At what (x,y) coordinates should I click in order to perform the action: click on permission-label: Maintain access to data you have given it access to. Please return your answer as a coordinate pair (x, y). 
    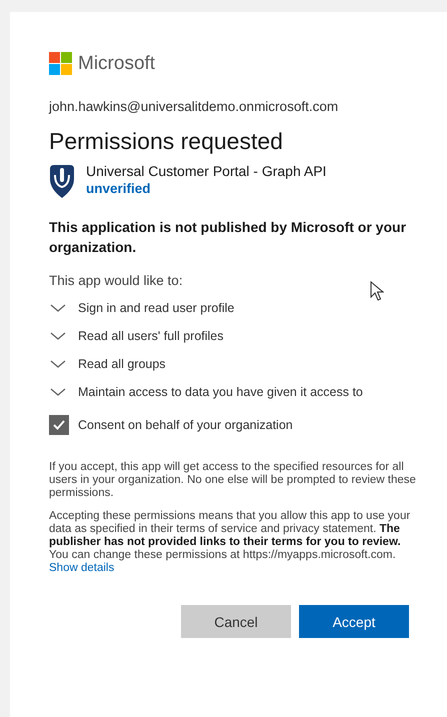
    Looking at the image, I should click on (220, 392).